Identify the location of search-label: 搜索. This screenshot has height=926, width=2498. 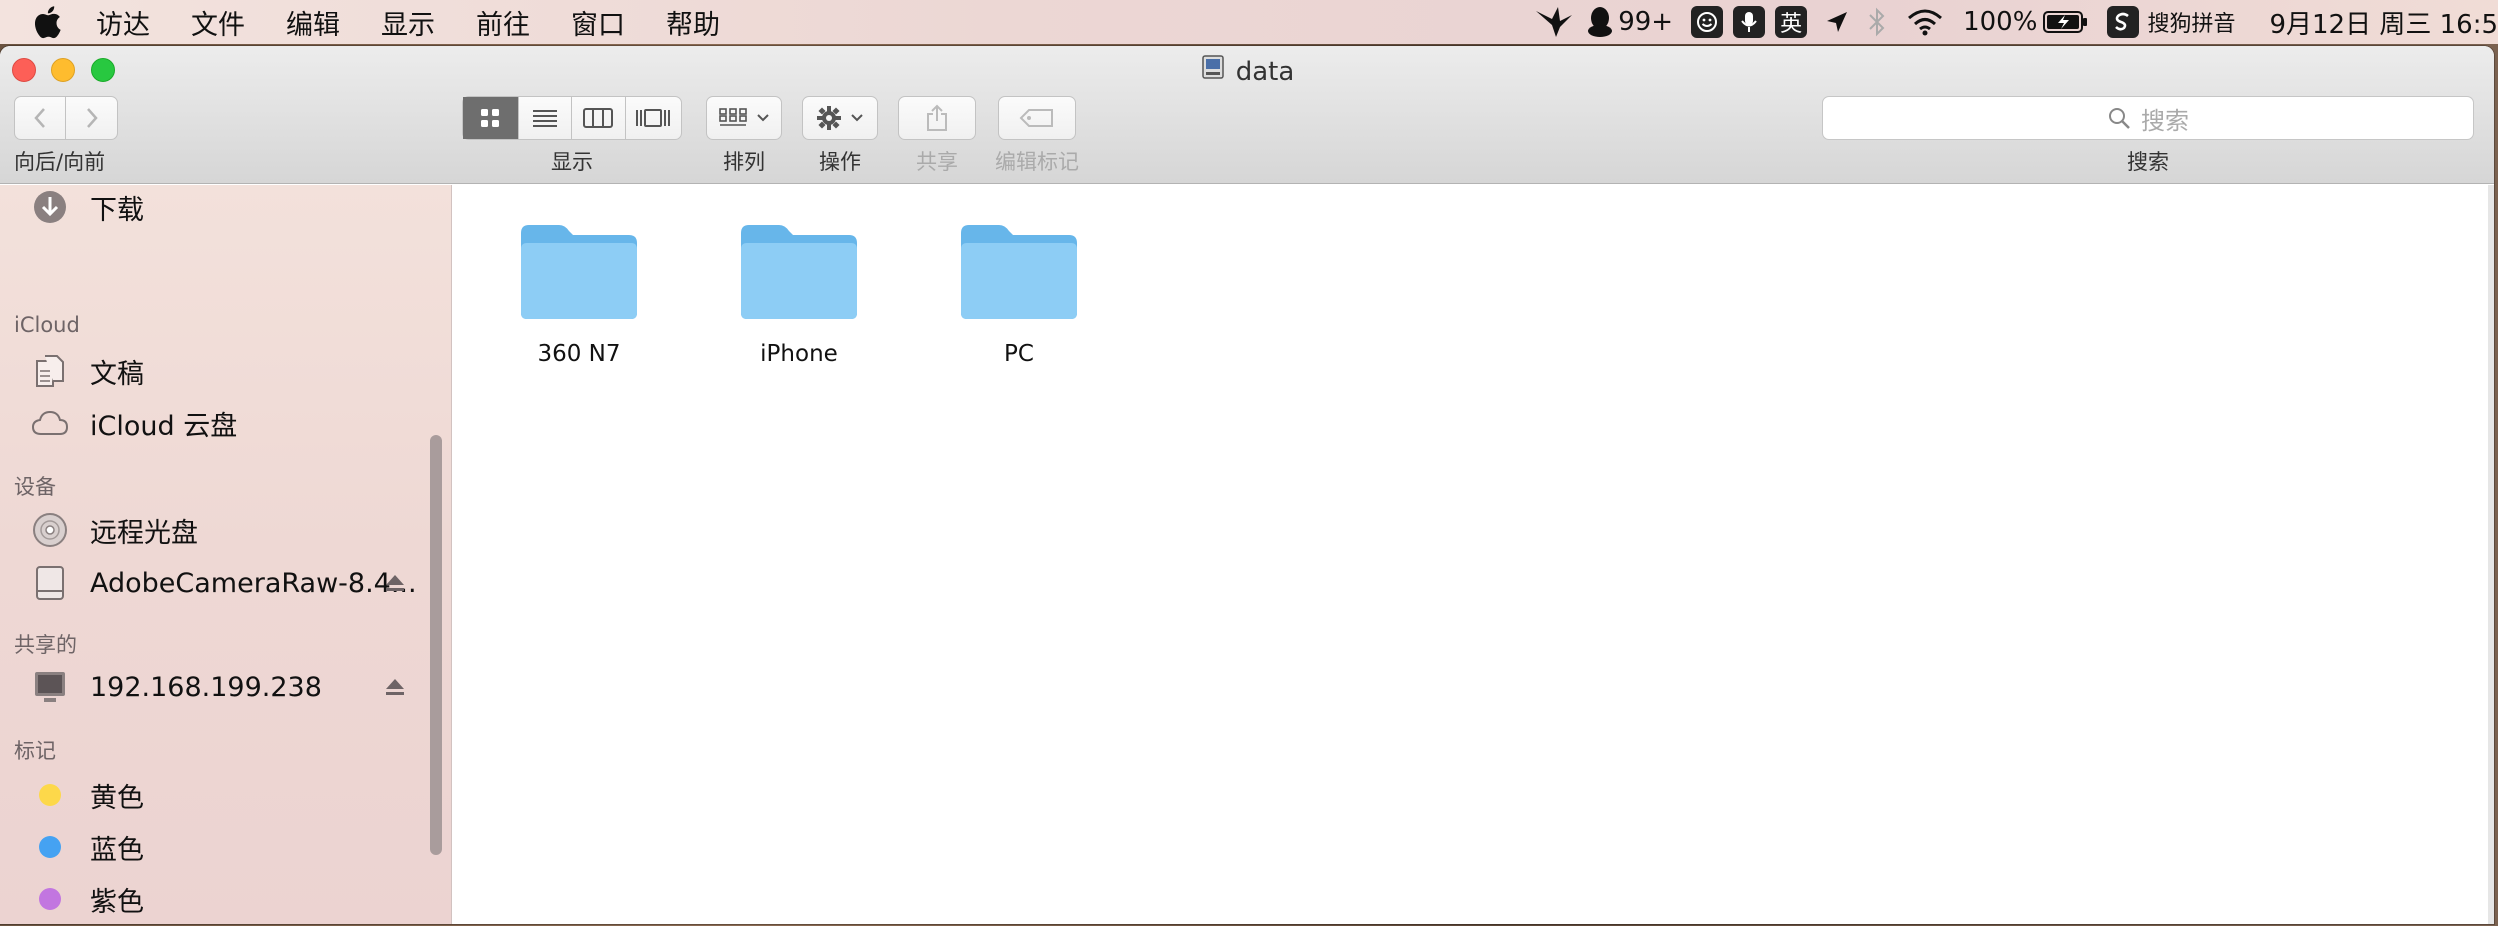
(2148, 162).